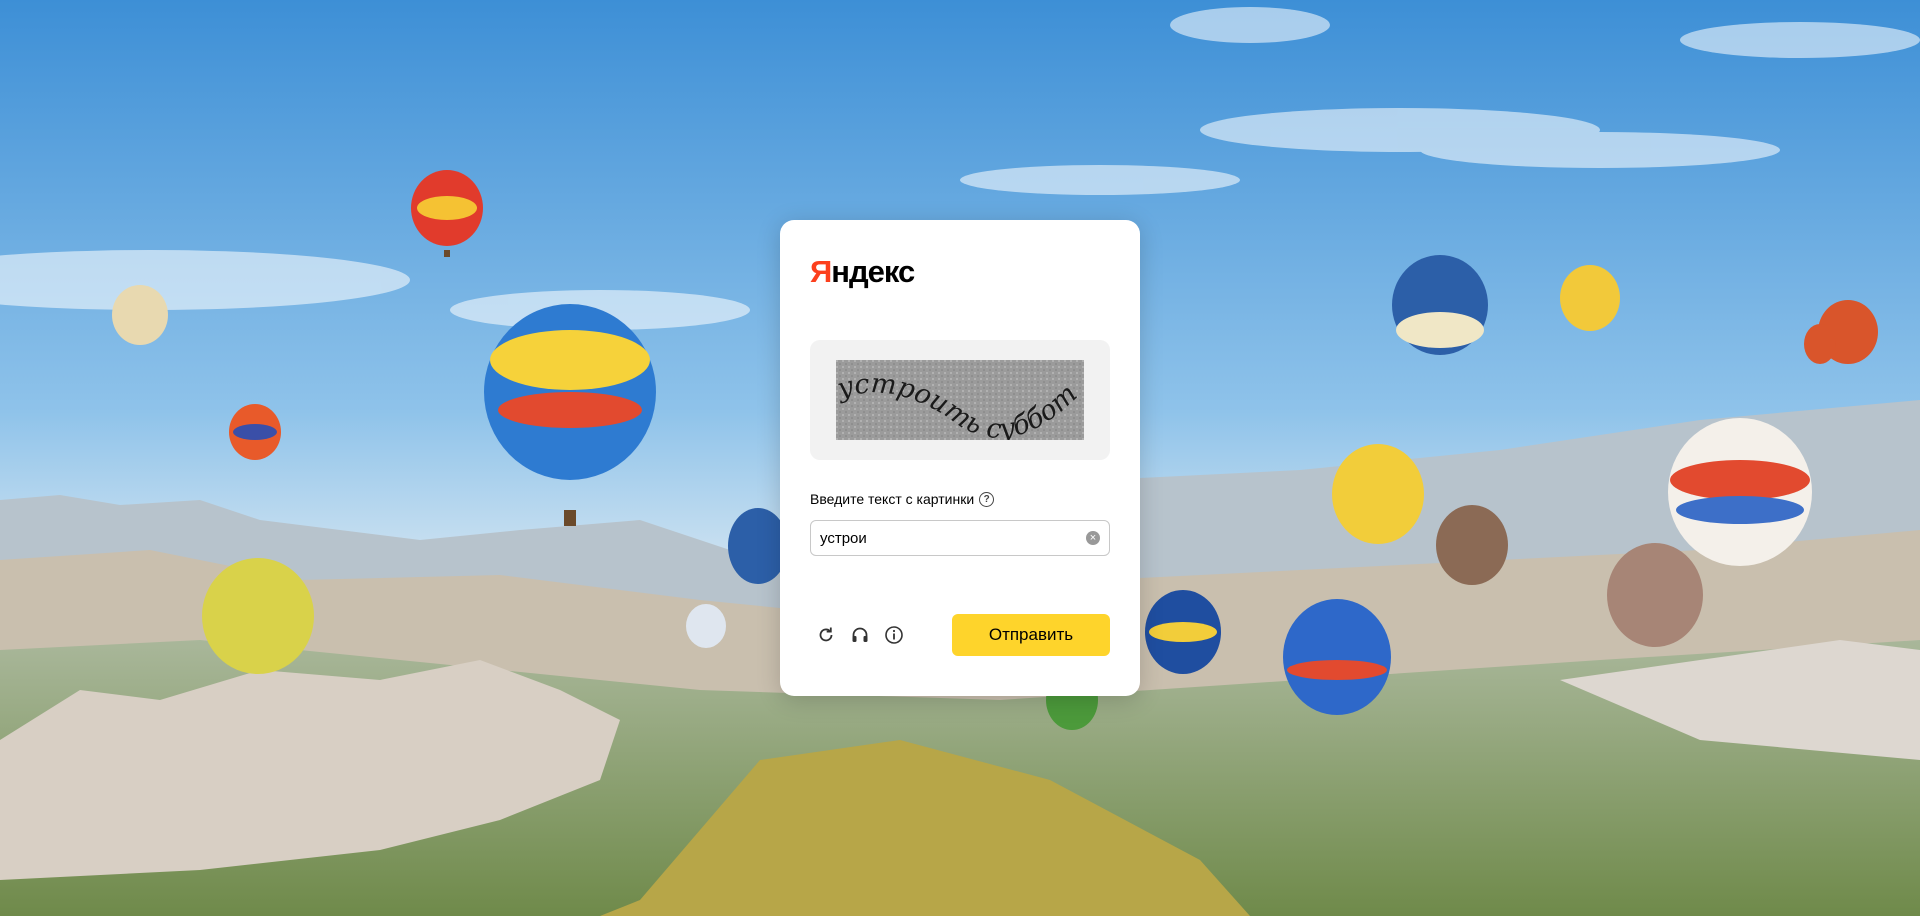 The width and height of the screenshot is (1920, 916). Describe the element at coordinates (862, 271) in the screenshot. I see `yandex-logo: Яндекс` at that location.